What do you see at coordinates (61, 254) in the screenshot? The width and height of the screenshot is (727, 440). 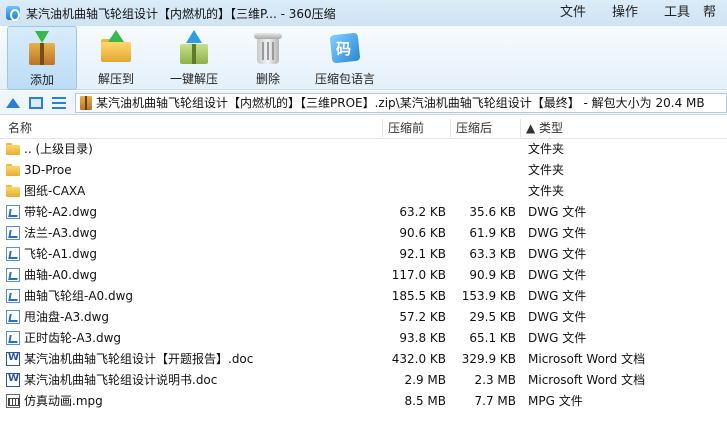 I see `file-name: 飞轮-A1.dwg` at bounding box center [61, 254].